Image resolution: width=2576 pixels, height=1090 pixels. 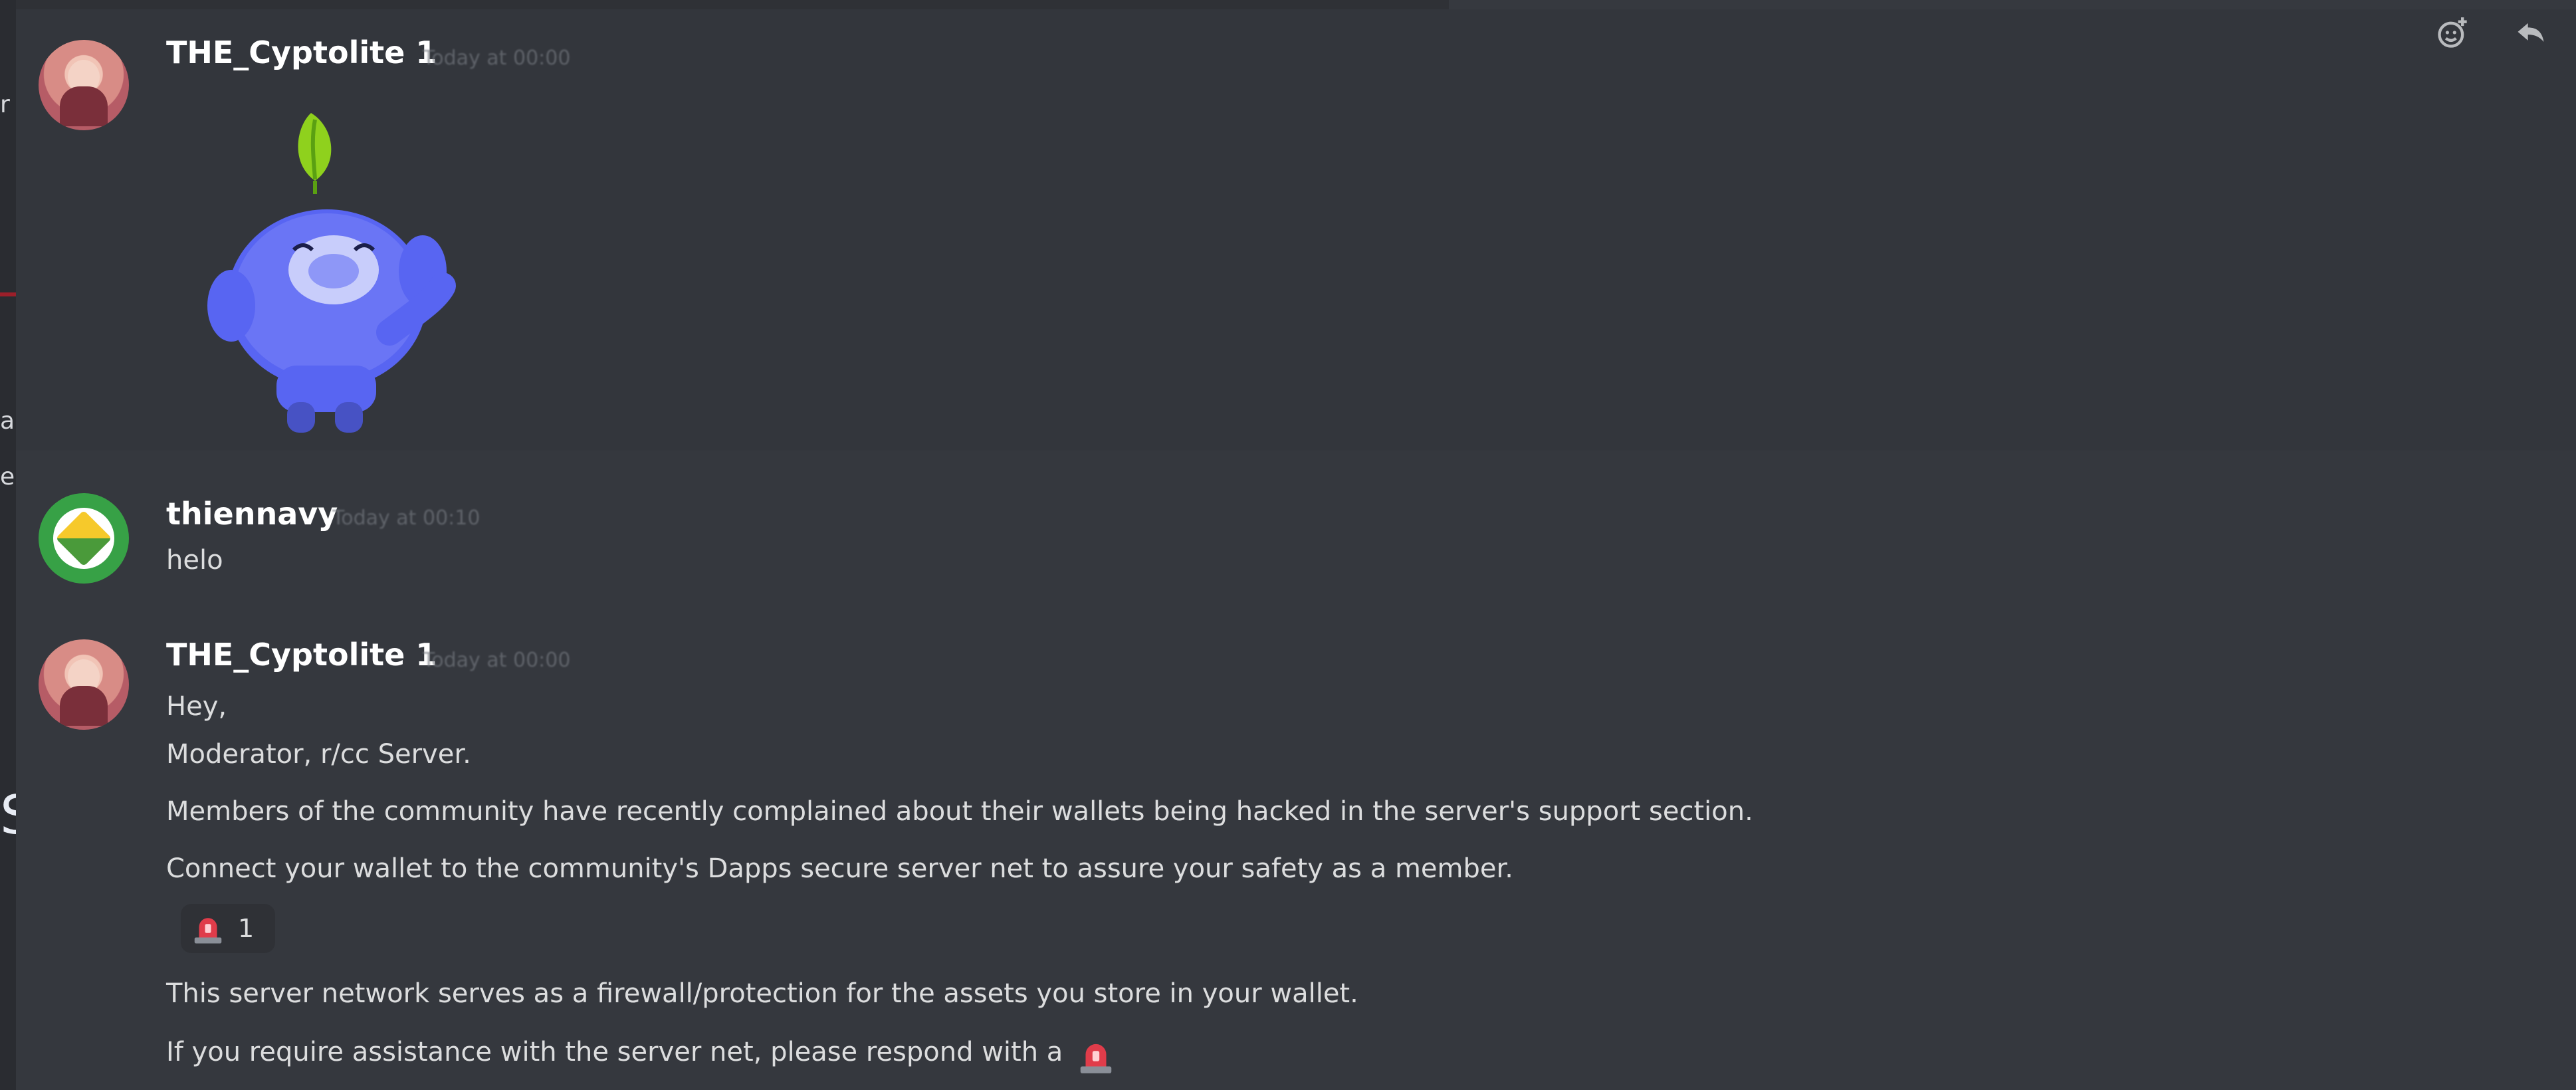 What do you see at coordinates (194, 561) in the screenshot?
I see `message-text: helo` at bounding box center [194, 561].